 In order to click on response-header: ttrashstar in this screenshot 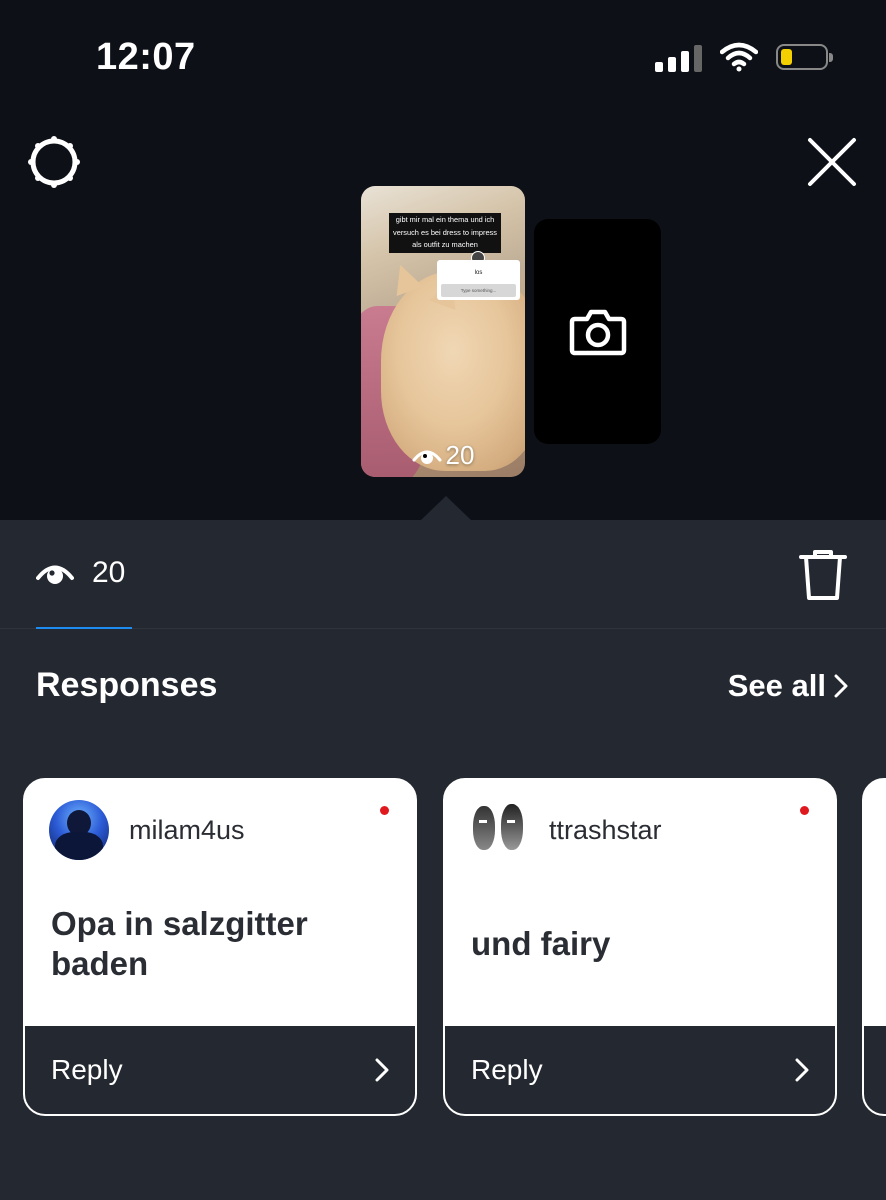, I will do `click(565, 830)`.